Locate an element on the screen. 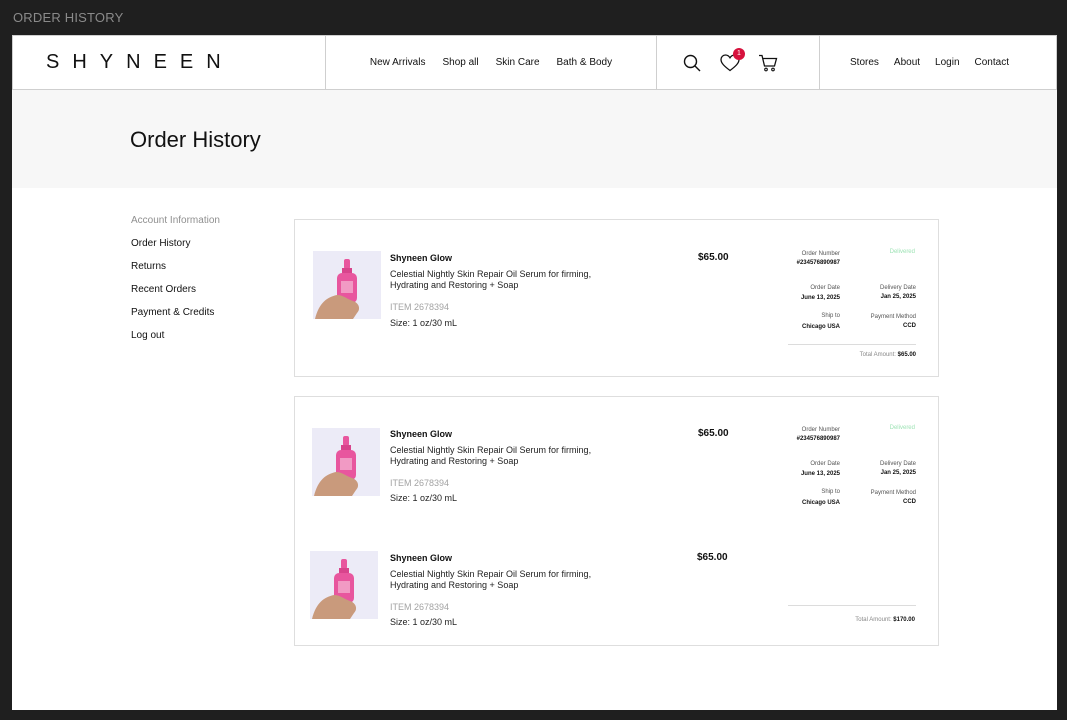 The image size is (1067, 720). nav-stores: Stores is located at coordinates (864, 62).